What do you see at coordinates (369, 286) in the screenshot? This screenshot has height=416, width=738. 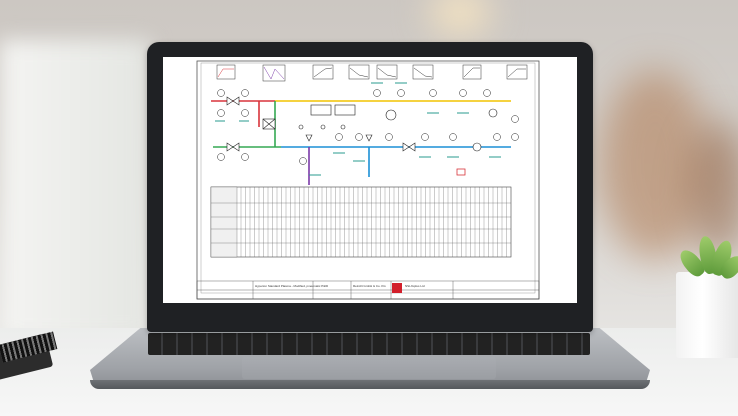 I see `company-name: Retrofit GmbH & Co. KG` at bounding box center [369, 286].